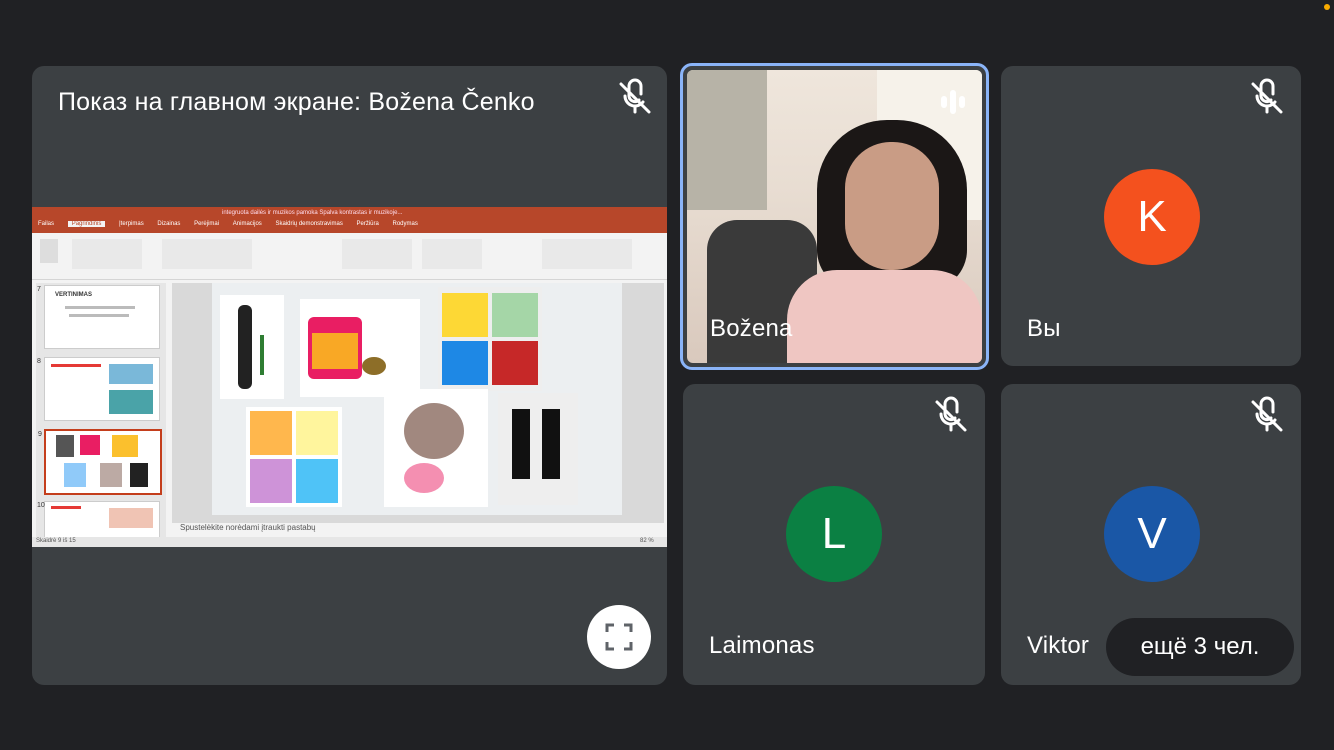 The image size is (1334, 750). Describe the element at coordinates (296, 102) in the screenshot. I see `presentation-title: Показ на главном экране: Božena Čenko` at that location.